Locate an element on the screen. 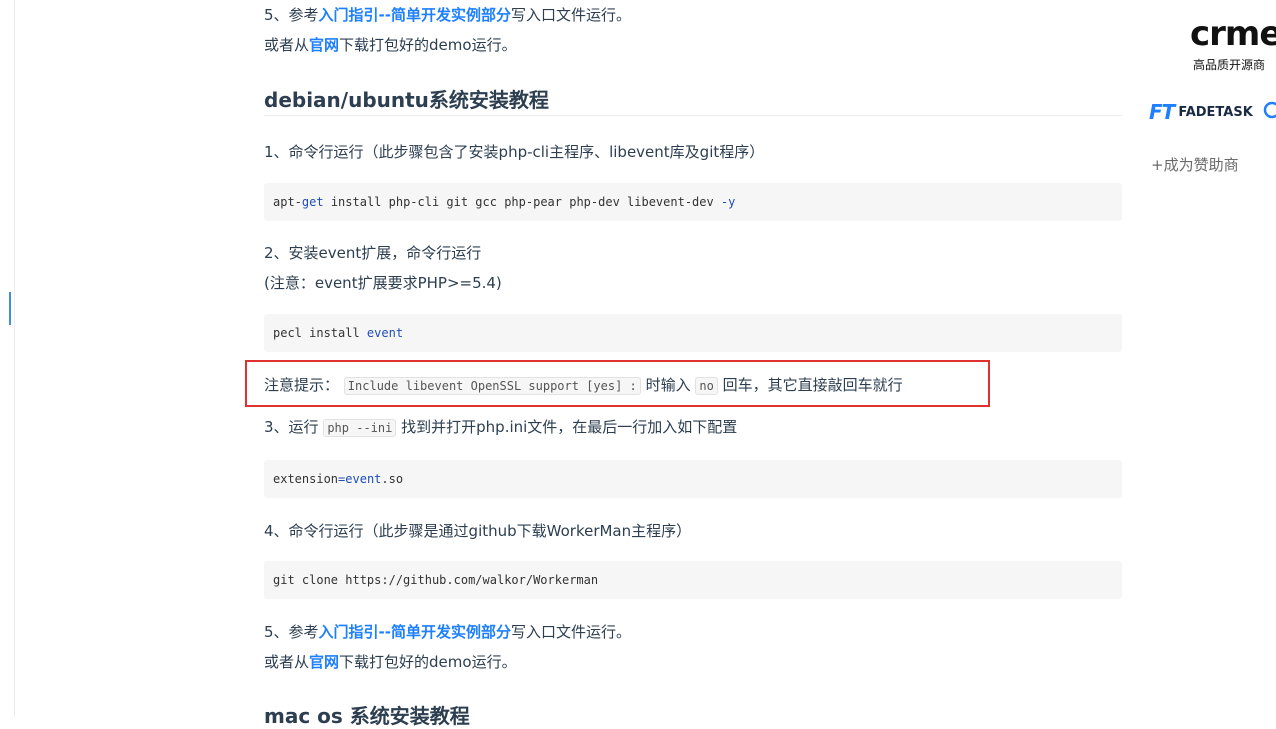 The width and height of the screenshot is (1276, 729). sidebar-border is located at coordinates (14, 358).